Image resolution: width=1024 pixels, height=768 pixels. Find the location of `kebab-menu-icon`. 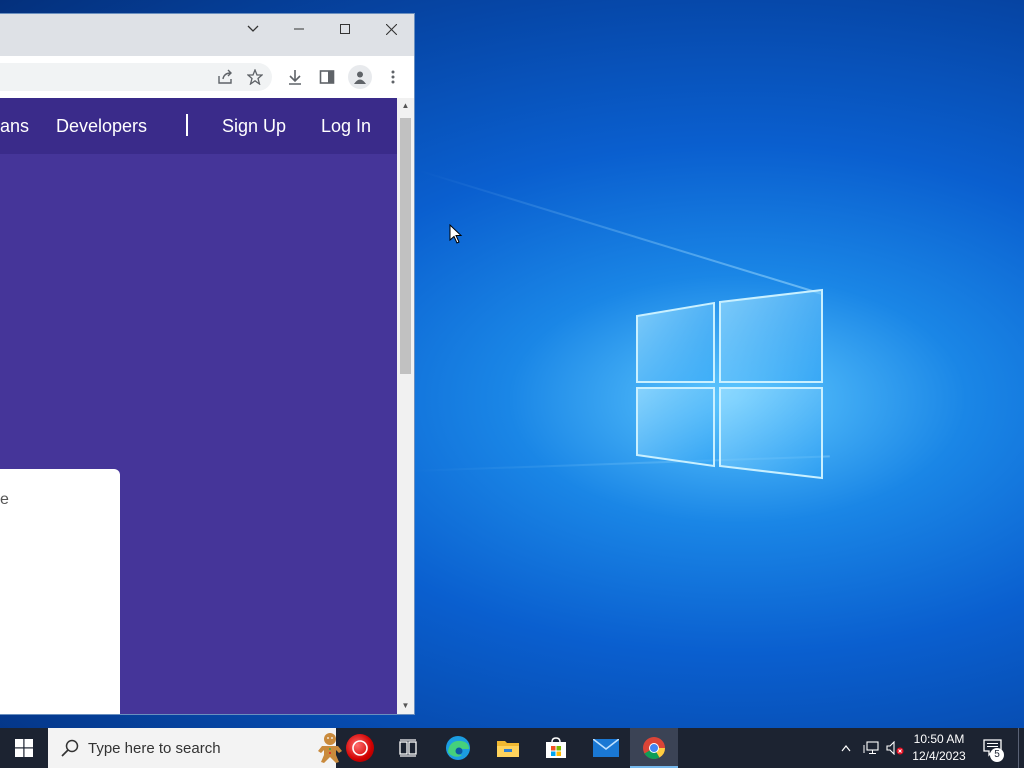

kebab-menu-icon is located at coordinates (393, 77).